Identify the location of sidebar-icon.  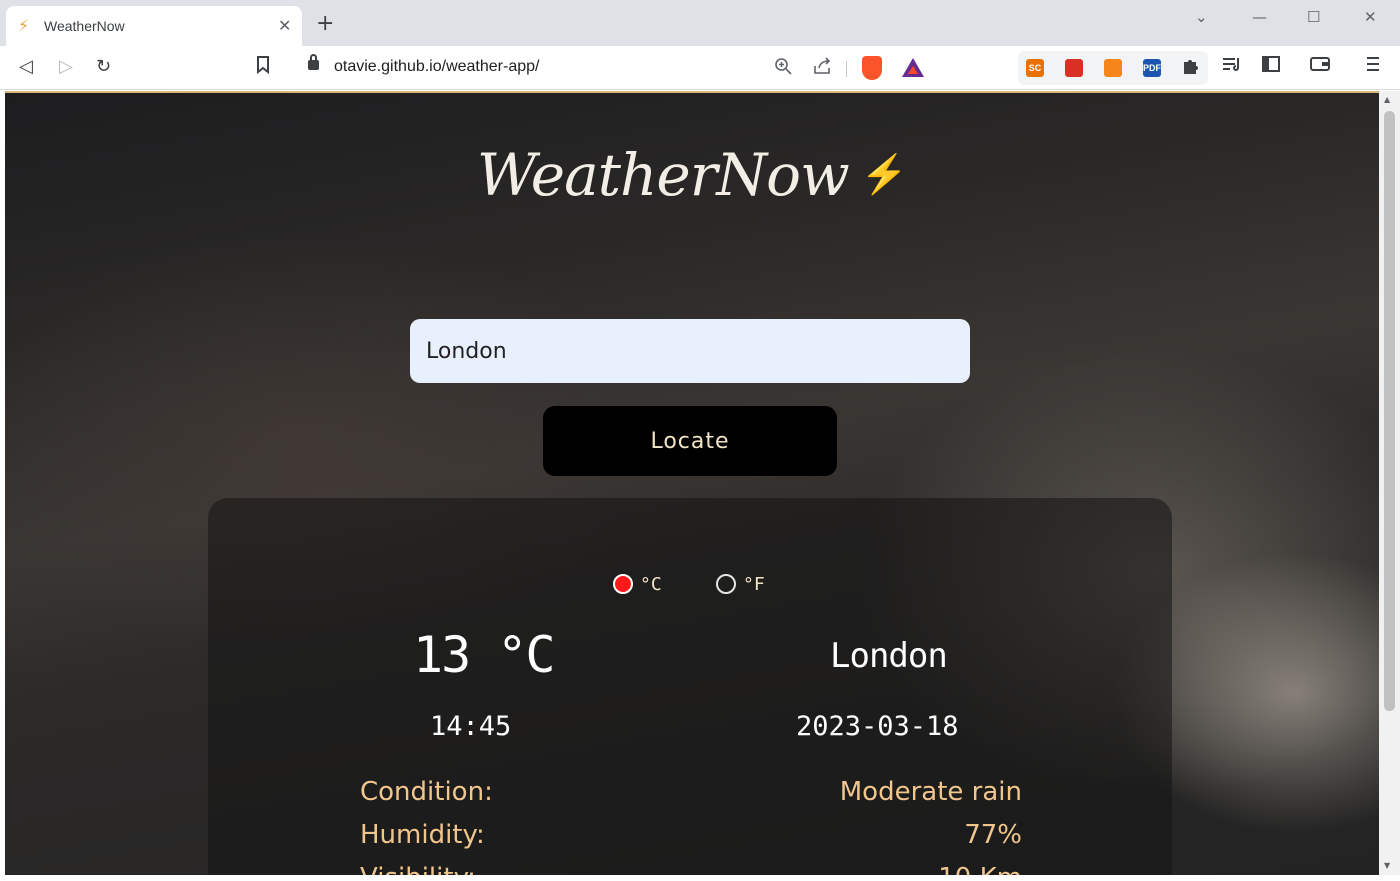
(1271, 67).